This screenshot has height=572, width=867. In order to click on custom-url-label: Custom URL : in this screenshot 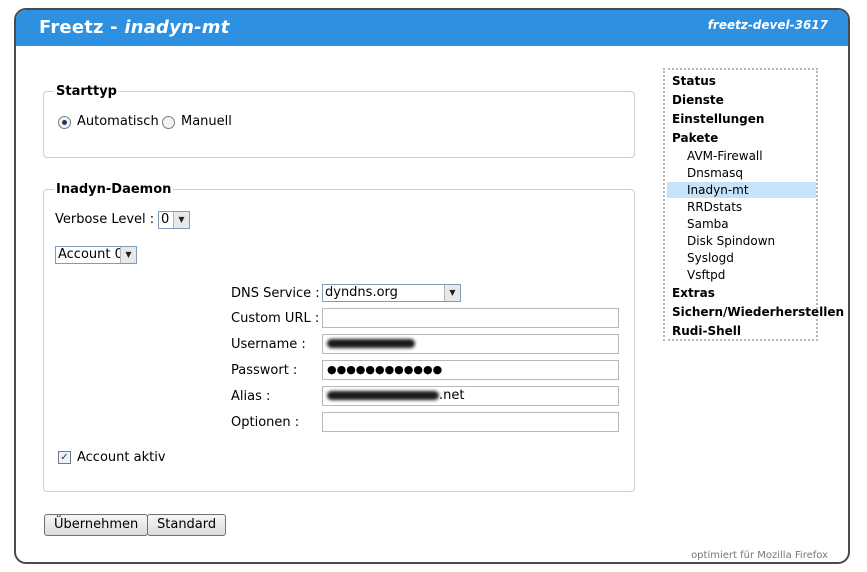, I will do `click(275, 318)`.